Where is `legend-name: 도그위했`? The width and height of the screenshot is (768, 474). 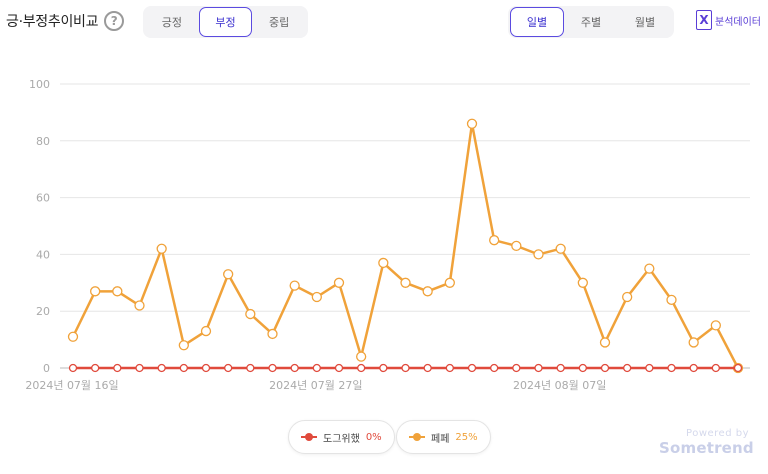
legend-name: 도그위했 is located at coordinates (341, 439).